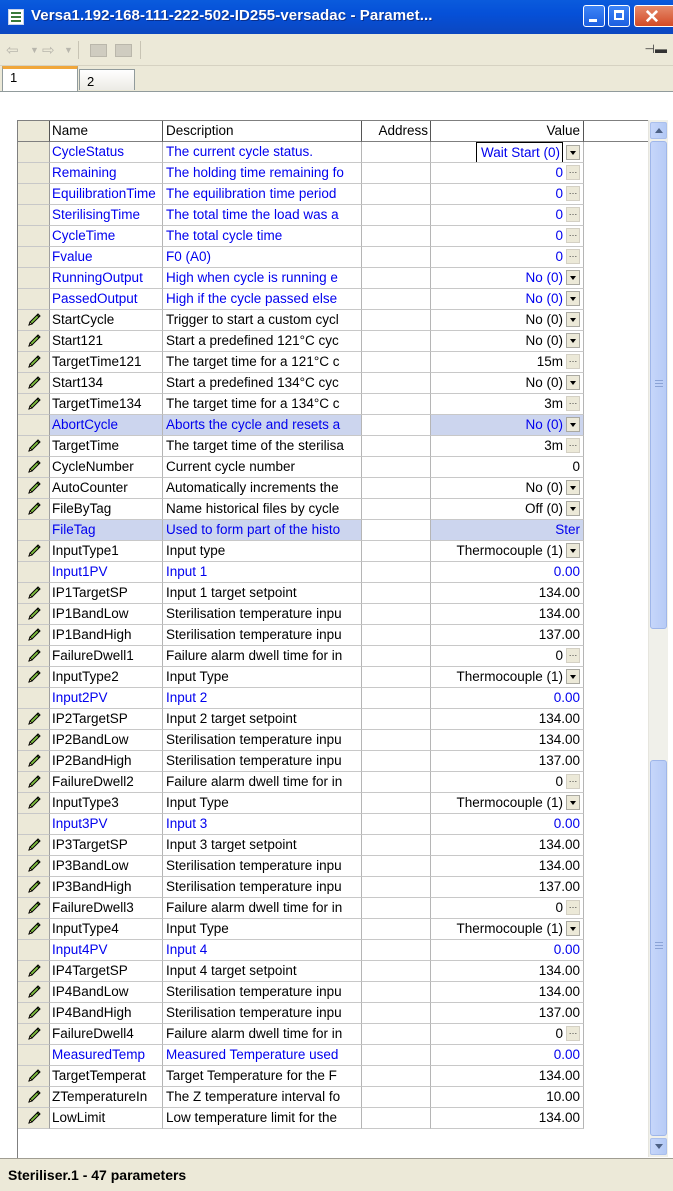 Image resolution: width=673 pixels, height=1191 pixels. What do you see at coordinates (106, 677) in the screenshot?
I see `parameter-name: InputType2` at bounding box center [106, 677].